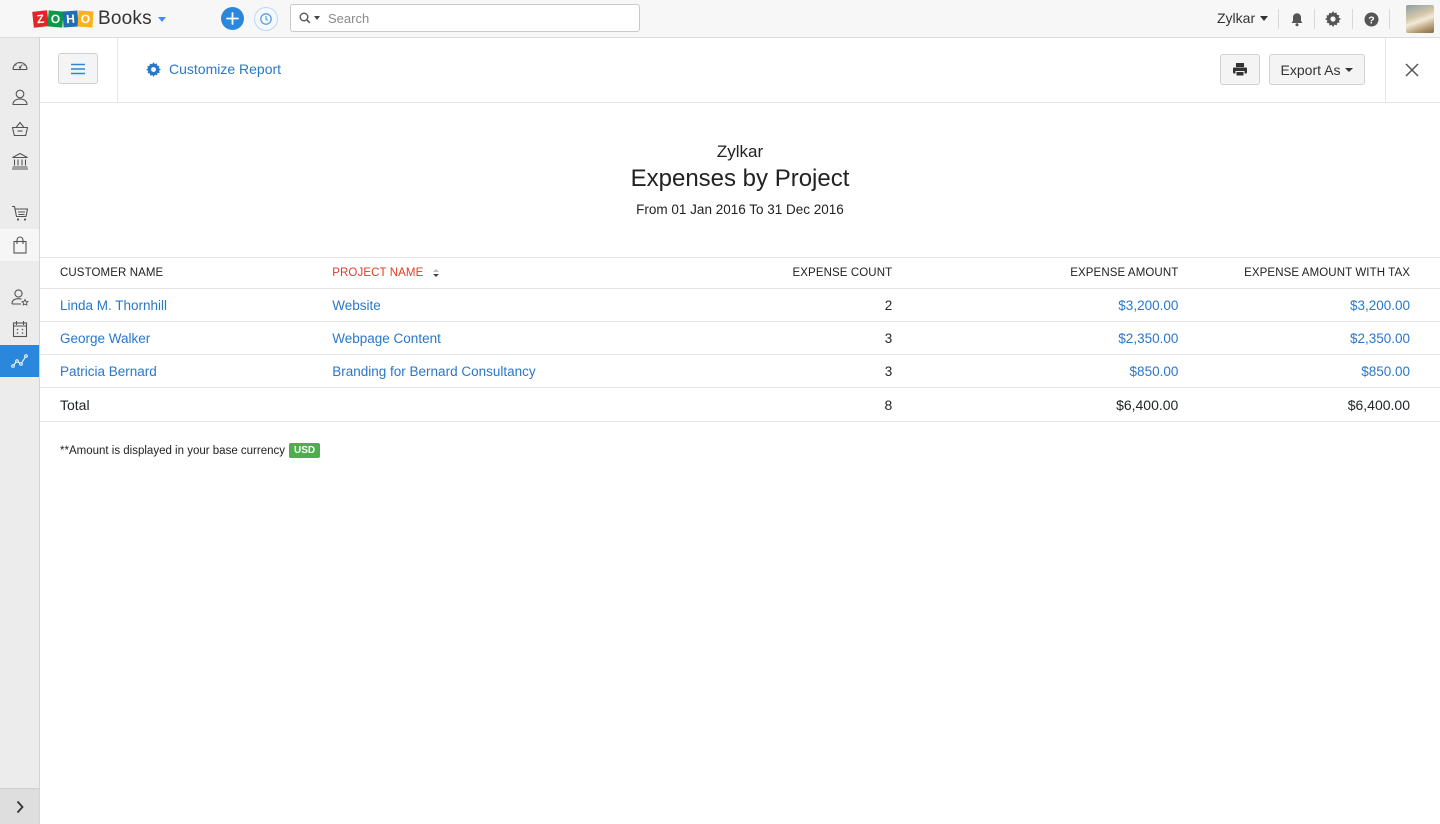  Describe the element at coordinates (19, 361) in the screenshot. I see `sidebar-item-reports` at that location.